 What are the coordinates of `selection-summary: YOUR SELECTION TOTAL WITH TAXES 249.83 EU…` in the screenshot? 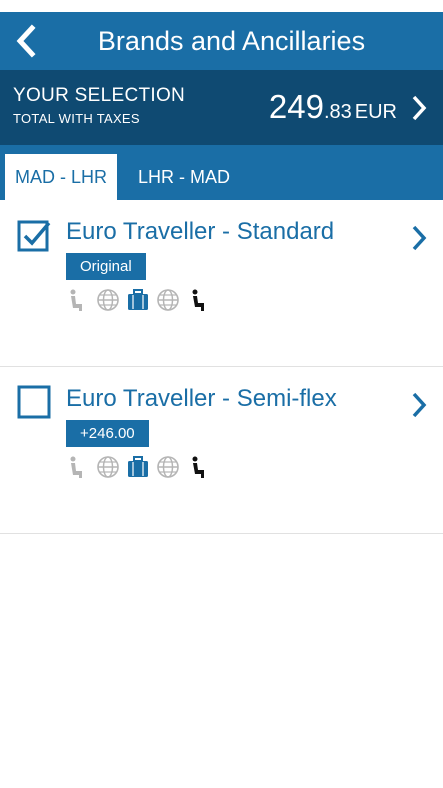 It's located at (221, 107).